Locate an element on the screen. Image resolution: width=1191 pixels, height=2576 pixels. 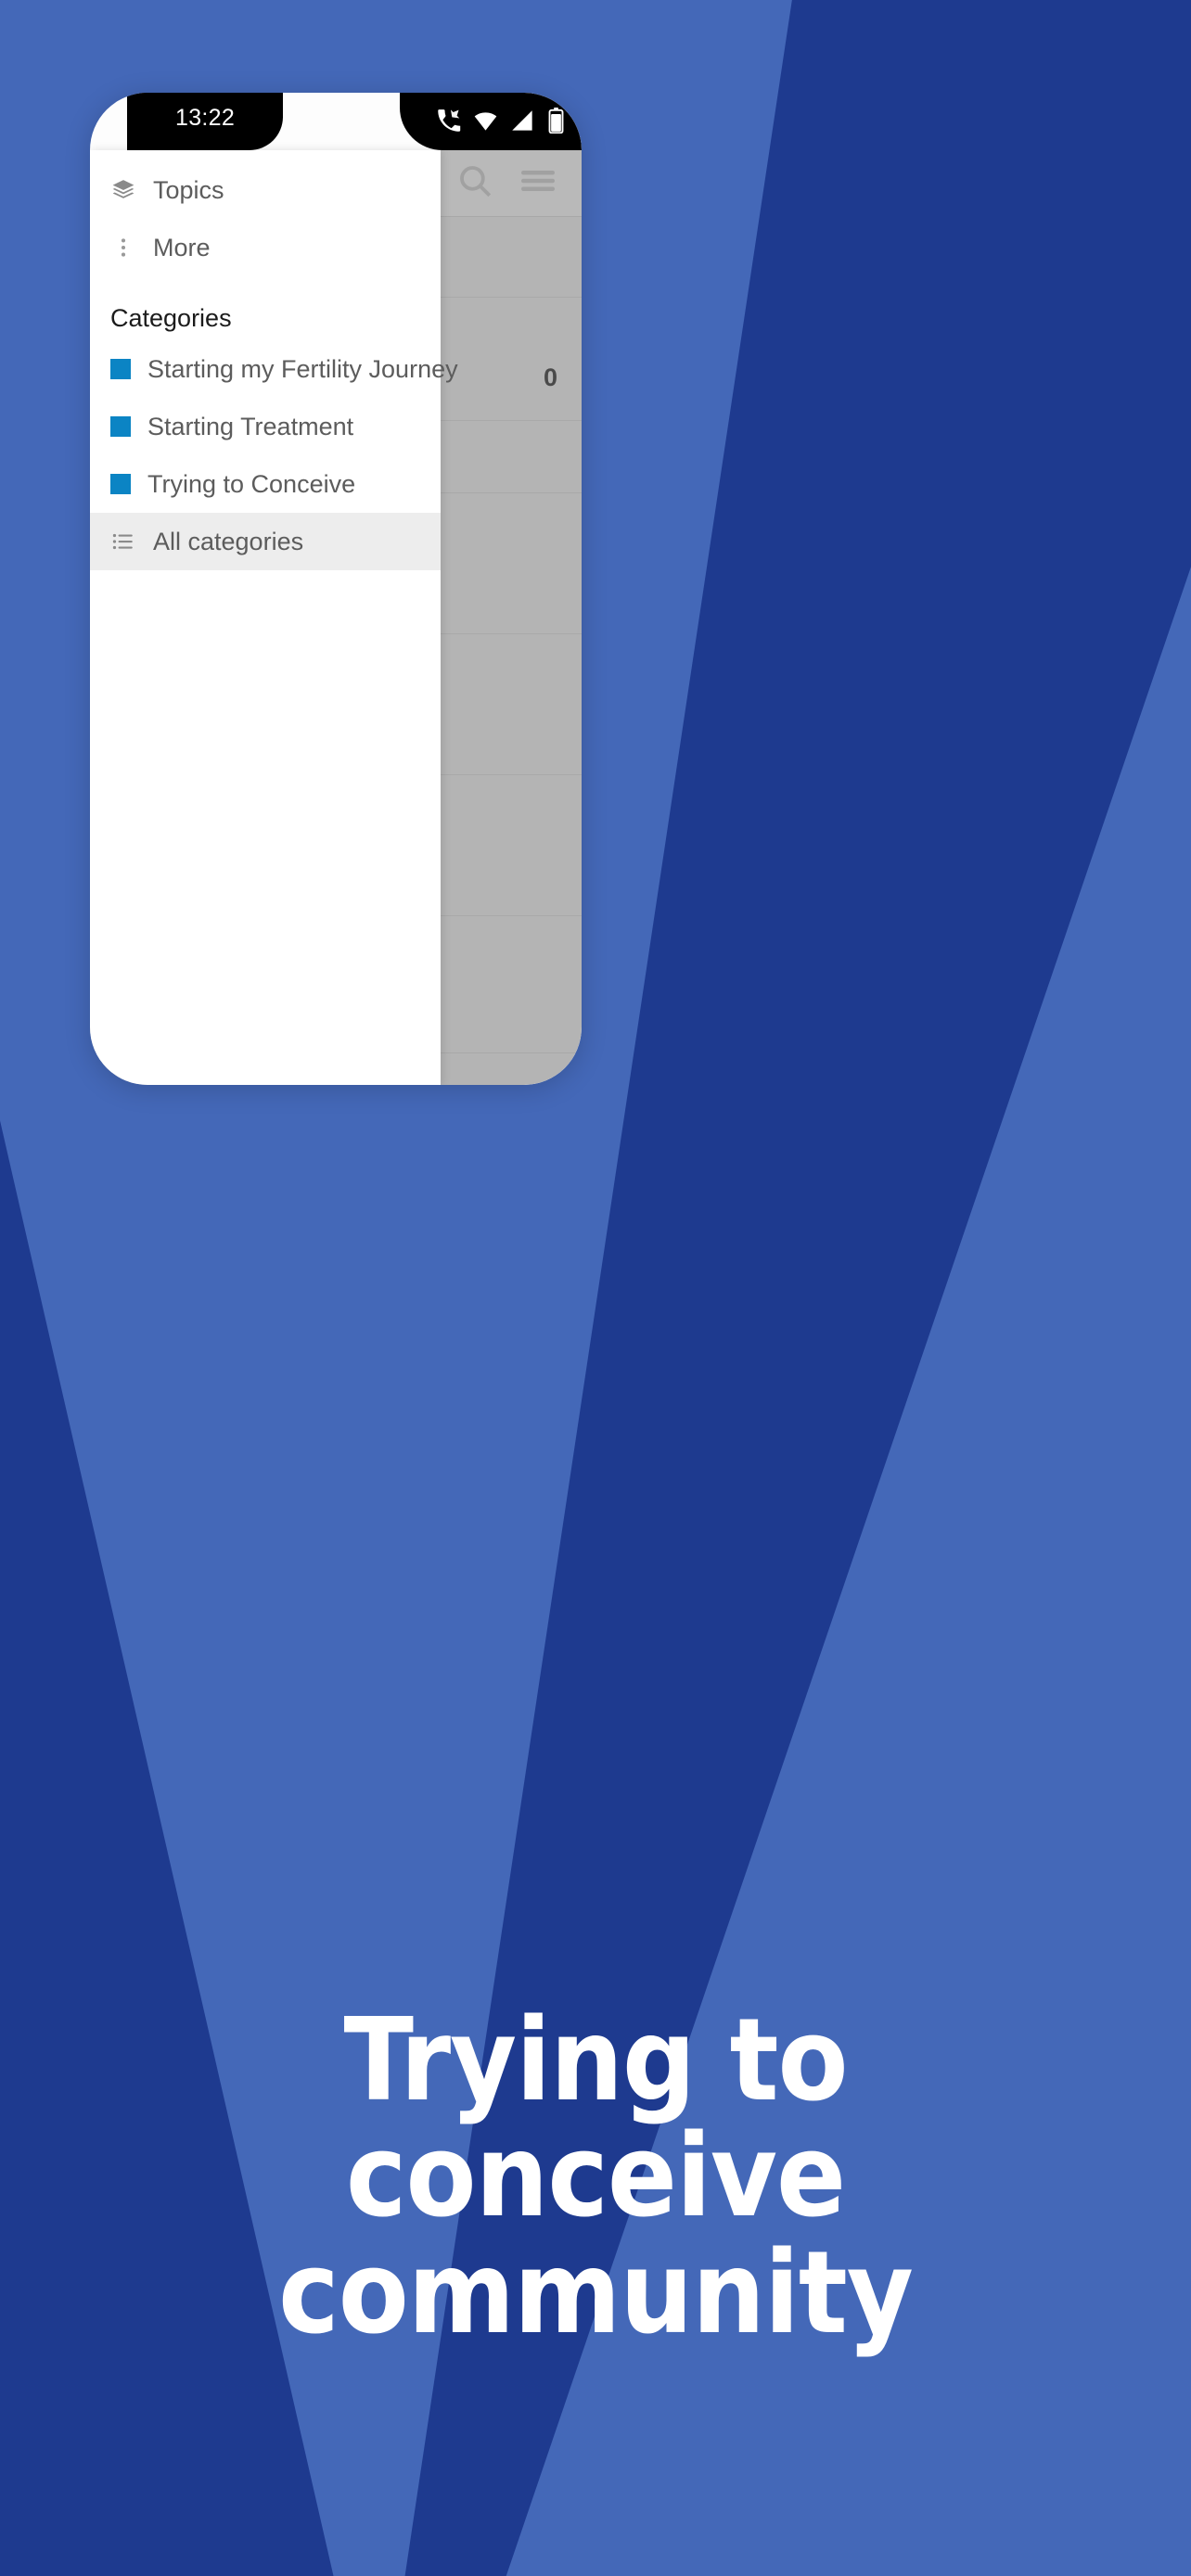
search-icon is located at coordinates (475, 183).